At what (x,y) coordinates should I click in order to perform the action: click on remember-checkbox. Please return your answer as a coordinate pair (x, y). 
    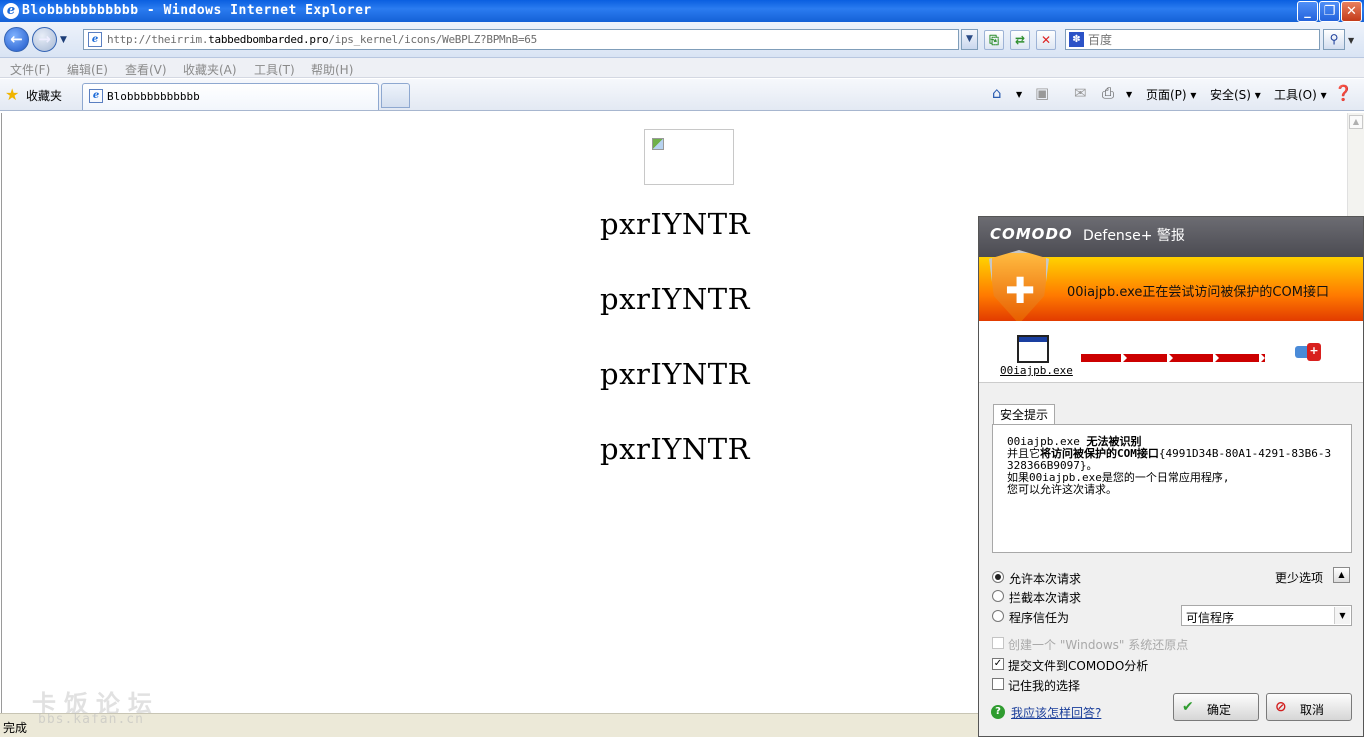
    Looking at the image, I should click on (998, 684).